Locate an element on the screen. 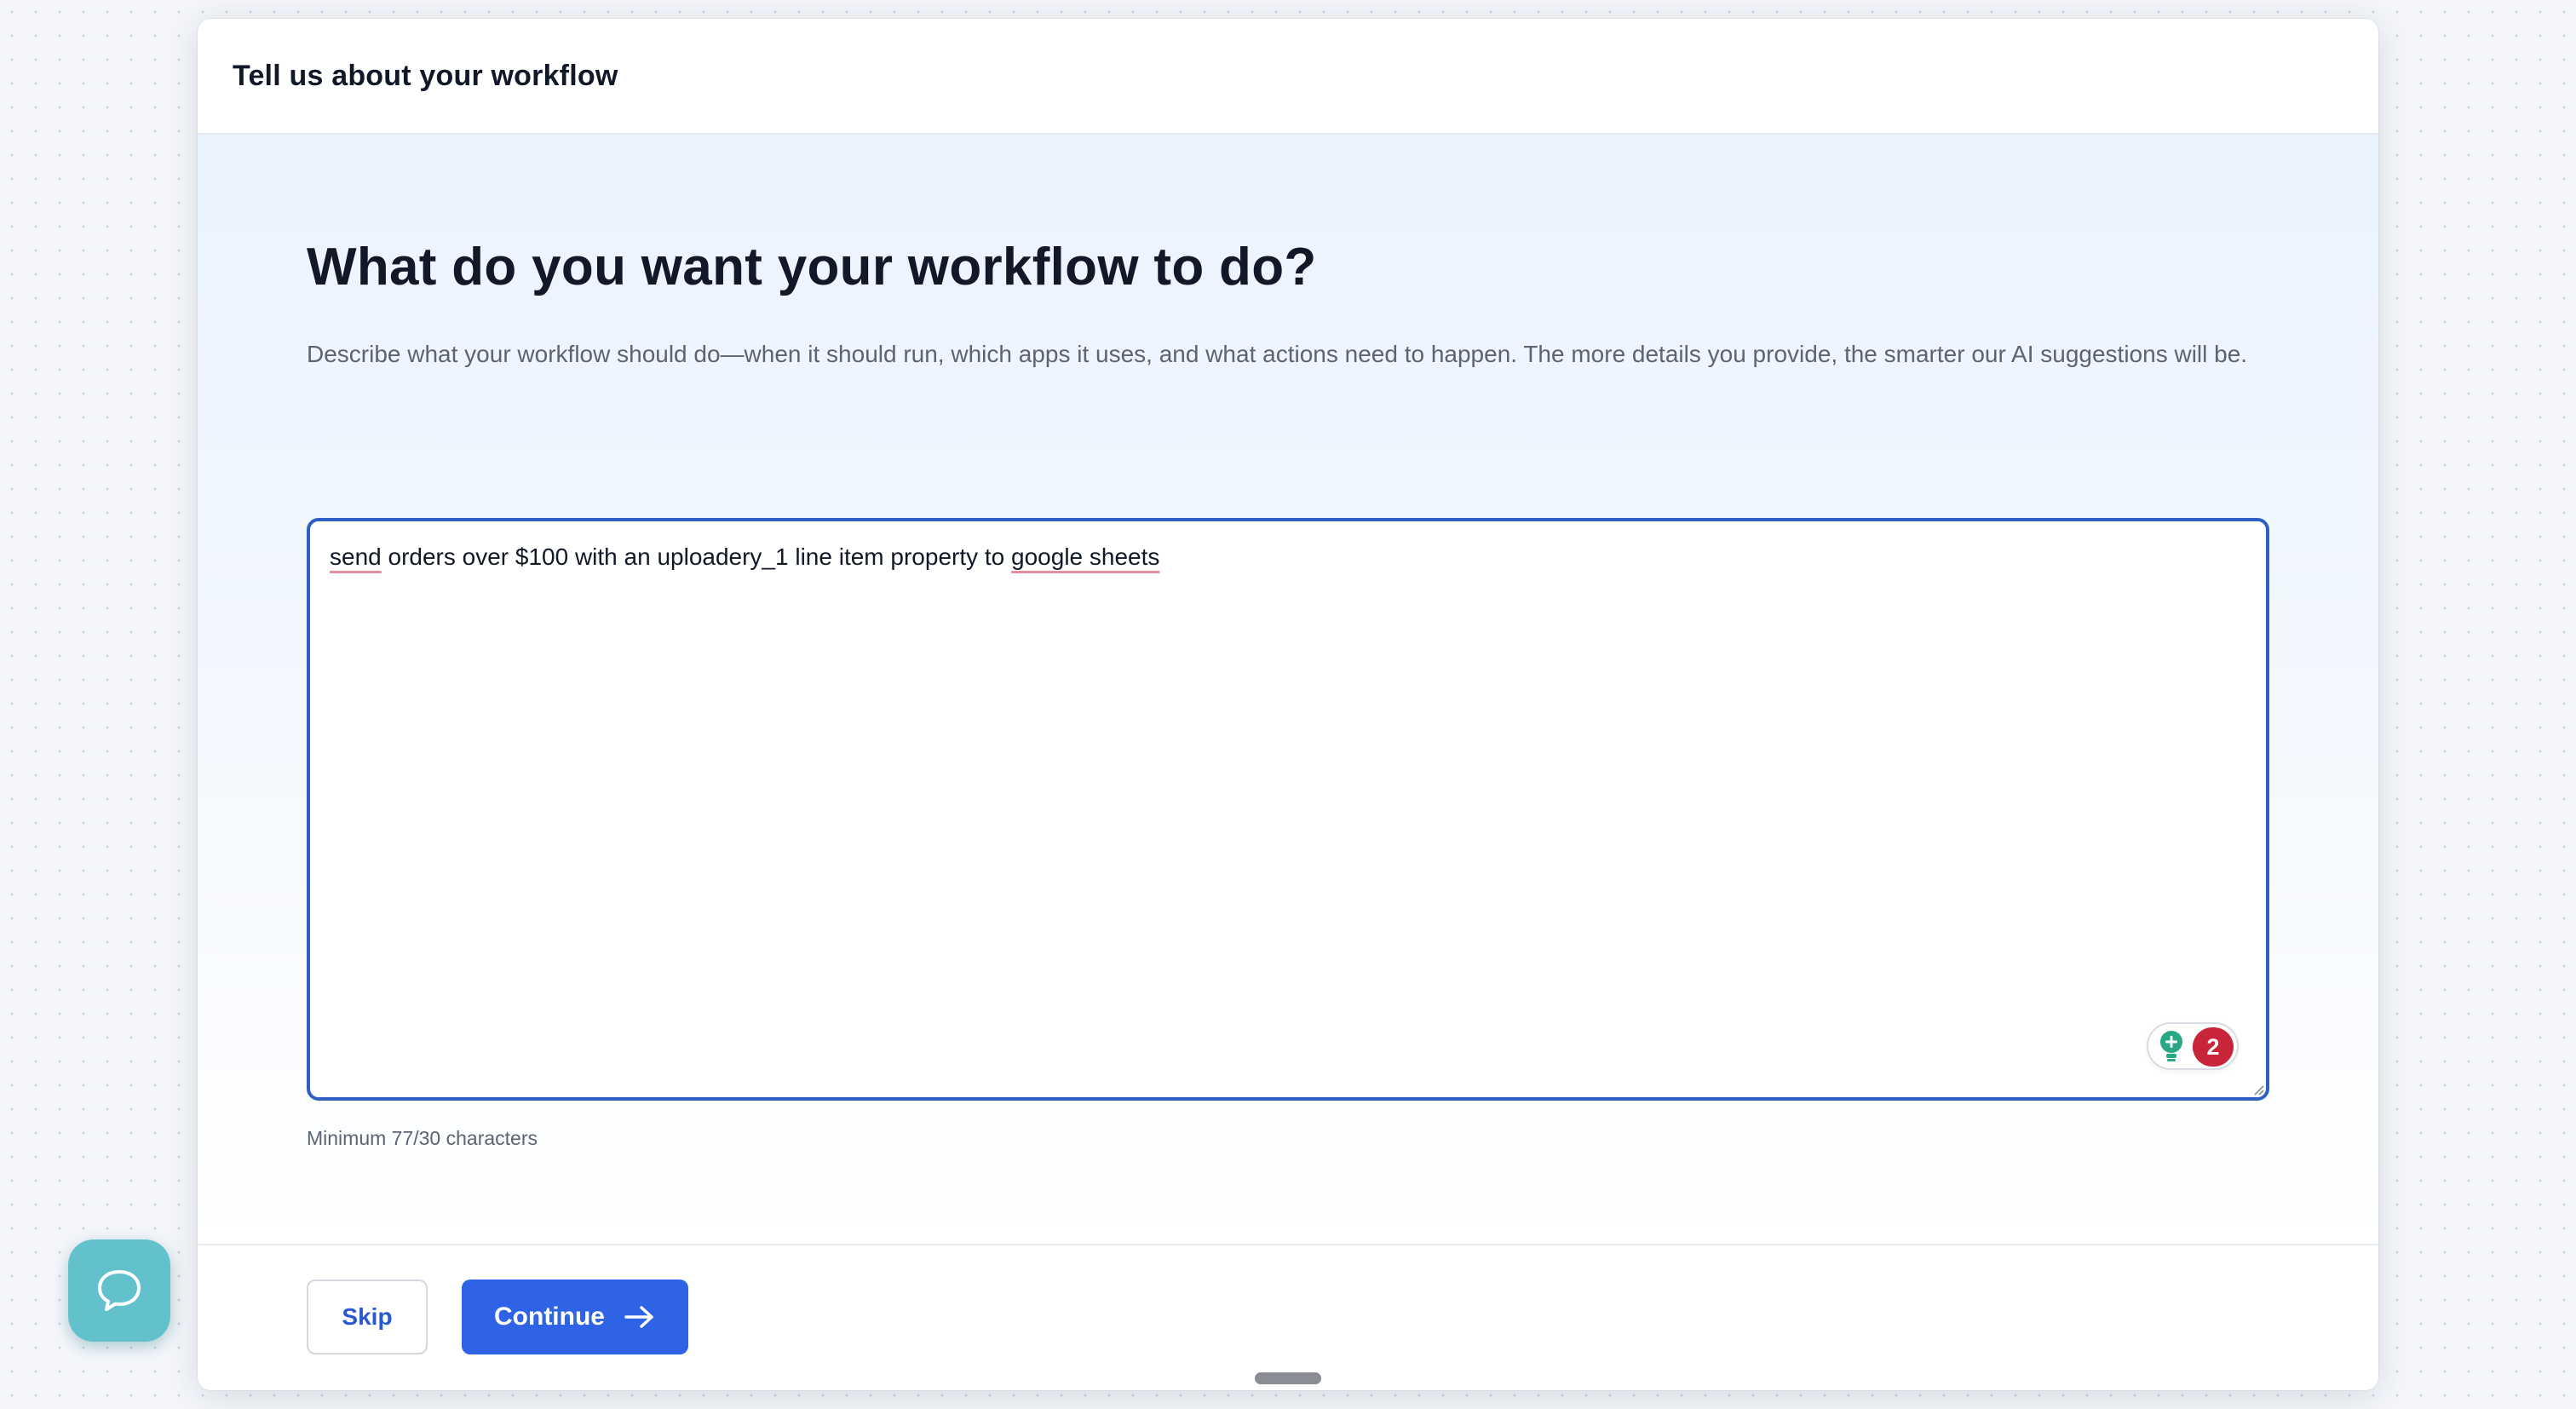  resize-handle-icon is located at coordinates (2258, 1090).